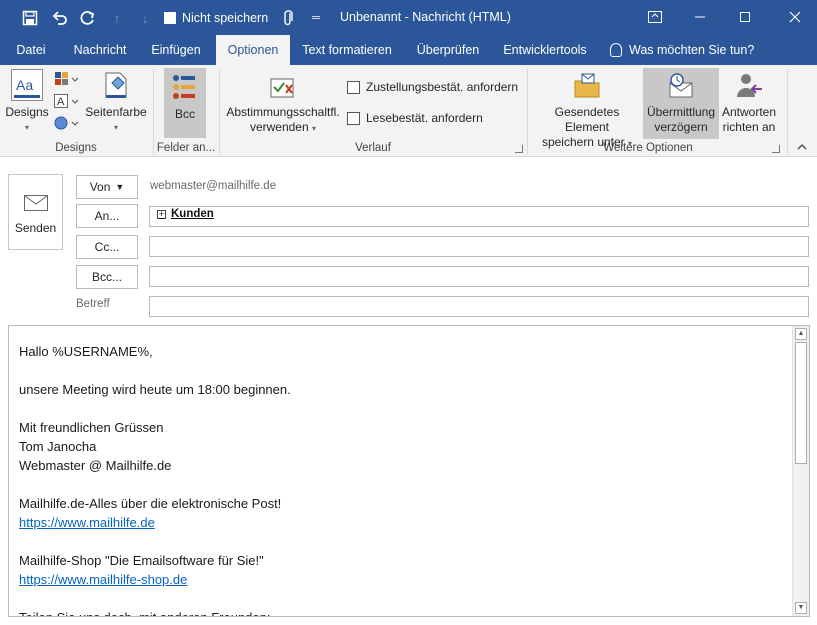 Image resolution: width=817 pixels, height=625 pixels. What do you see at coordinates (185, 214) in the screenshot?
I see `recipient-group: + Kunden` at bounding box center [185, 214].